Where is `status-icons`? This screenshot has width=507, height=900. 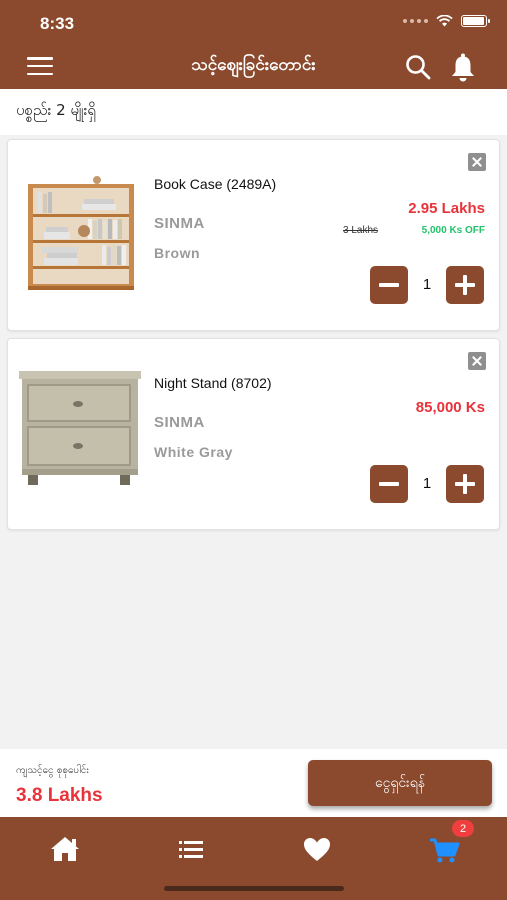 status-icons is located at coordinates (446, 21).